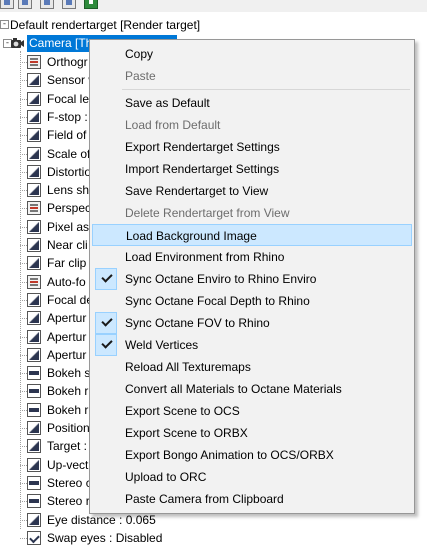 This screenshot has height=547, width=427. Describe the element at coordinates (252, 477) in the screenshot. I see `menu-item: Upload to ORC` at that location.